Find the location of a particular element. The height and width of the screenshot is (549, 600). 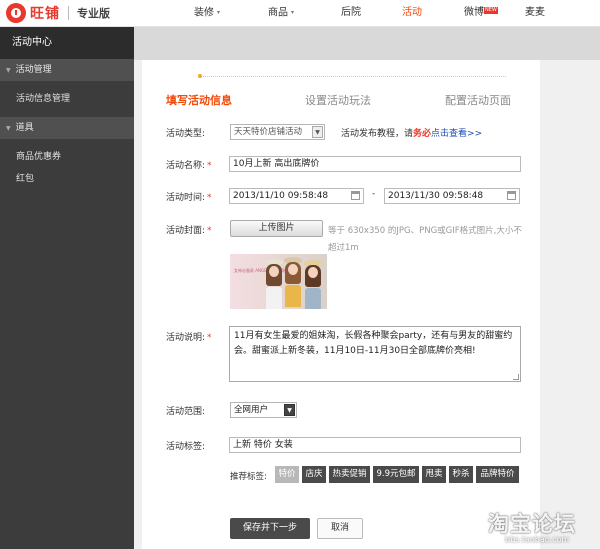

divider is located at coordinates (68, 13).